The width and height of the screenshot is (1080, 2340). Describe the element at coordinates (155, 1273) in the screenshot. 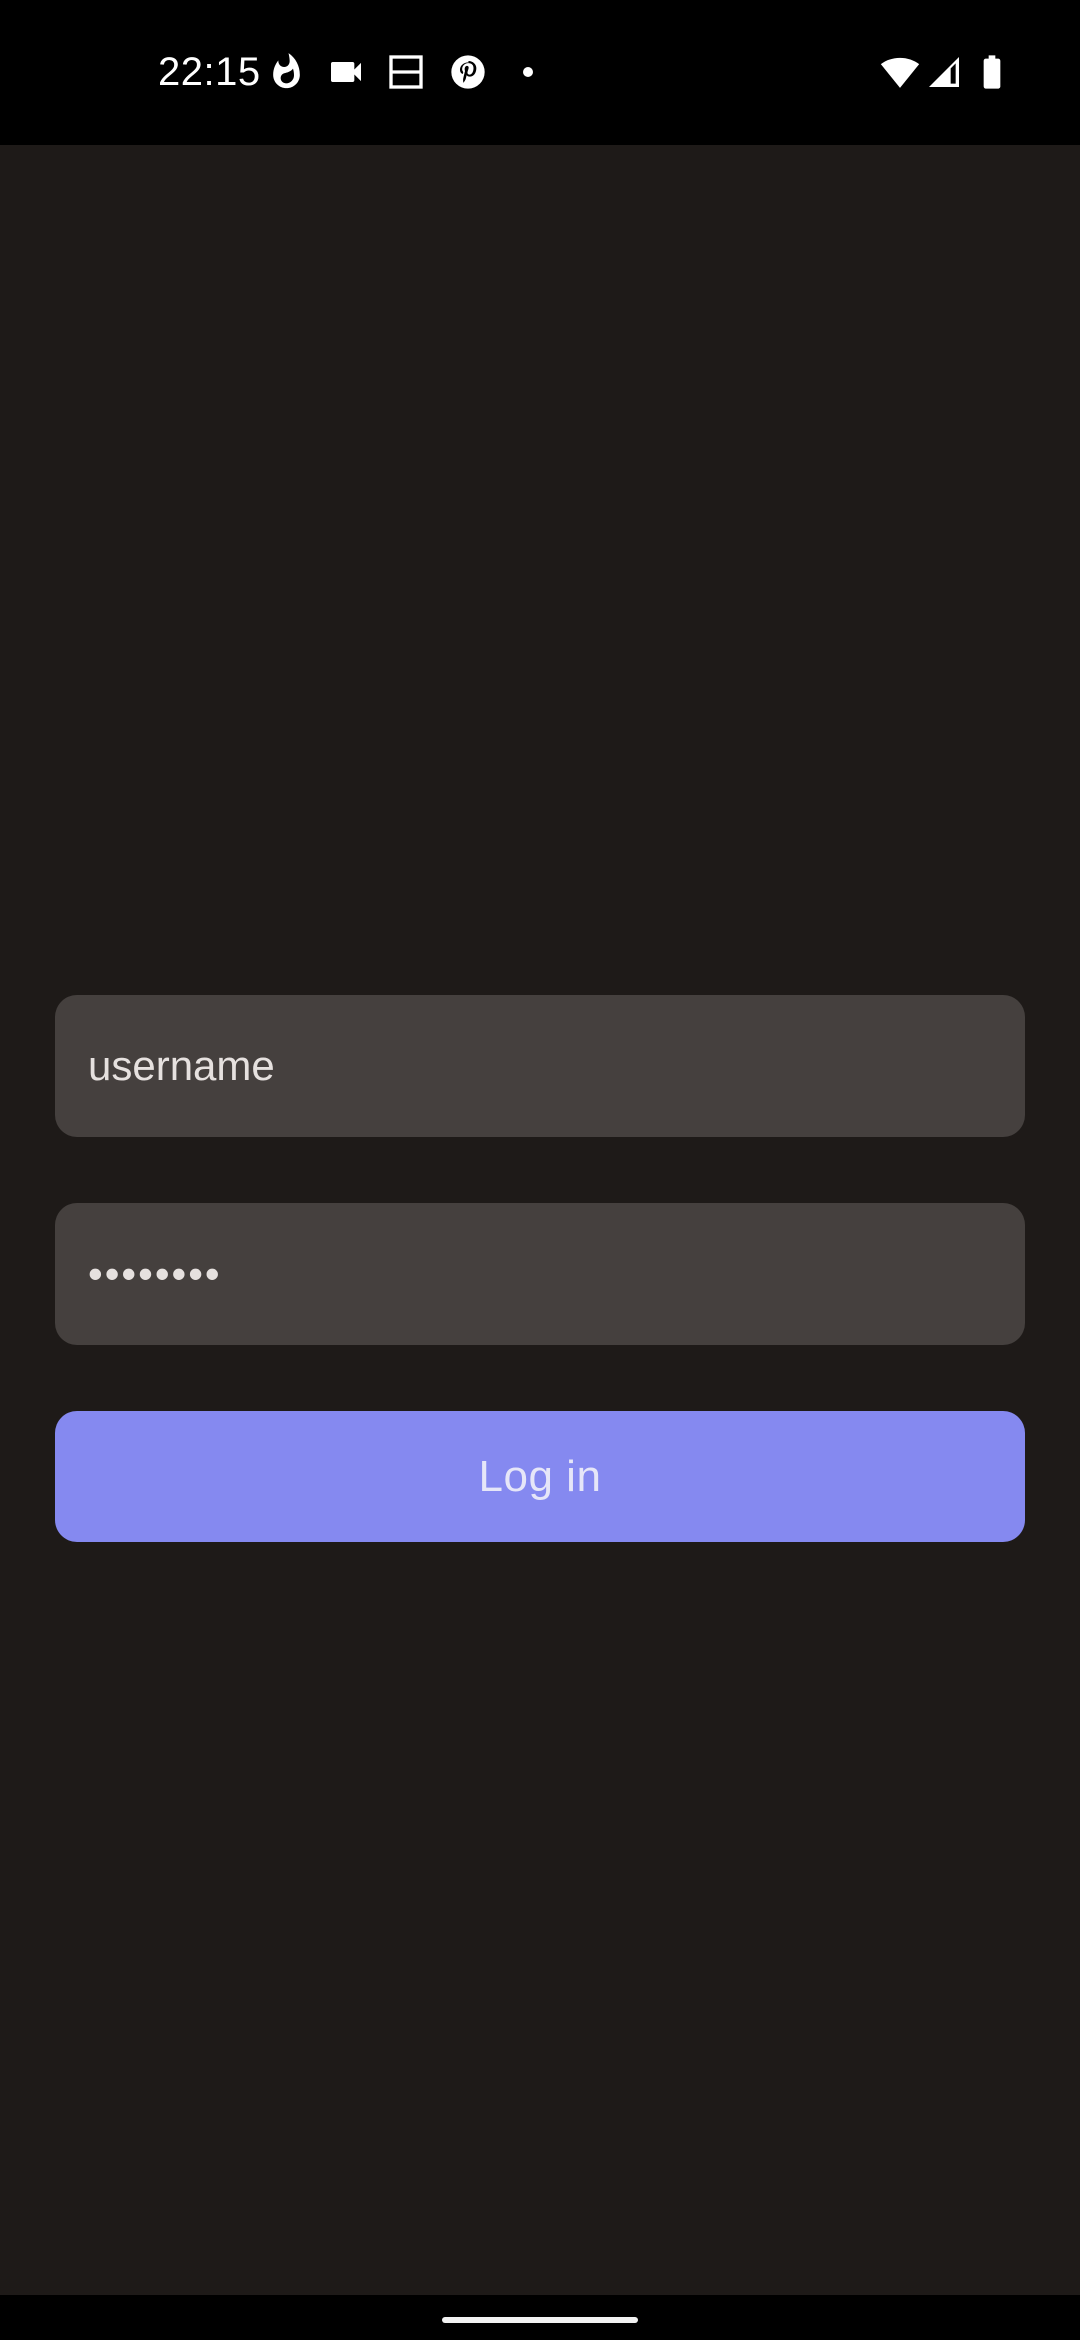

I see `password-field-value: ••••••••` at that location.